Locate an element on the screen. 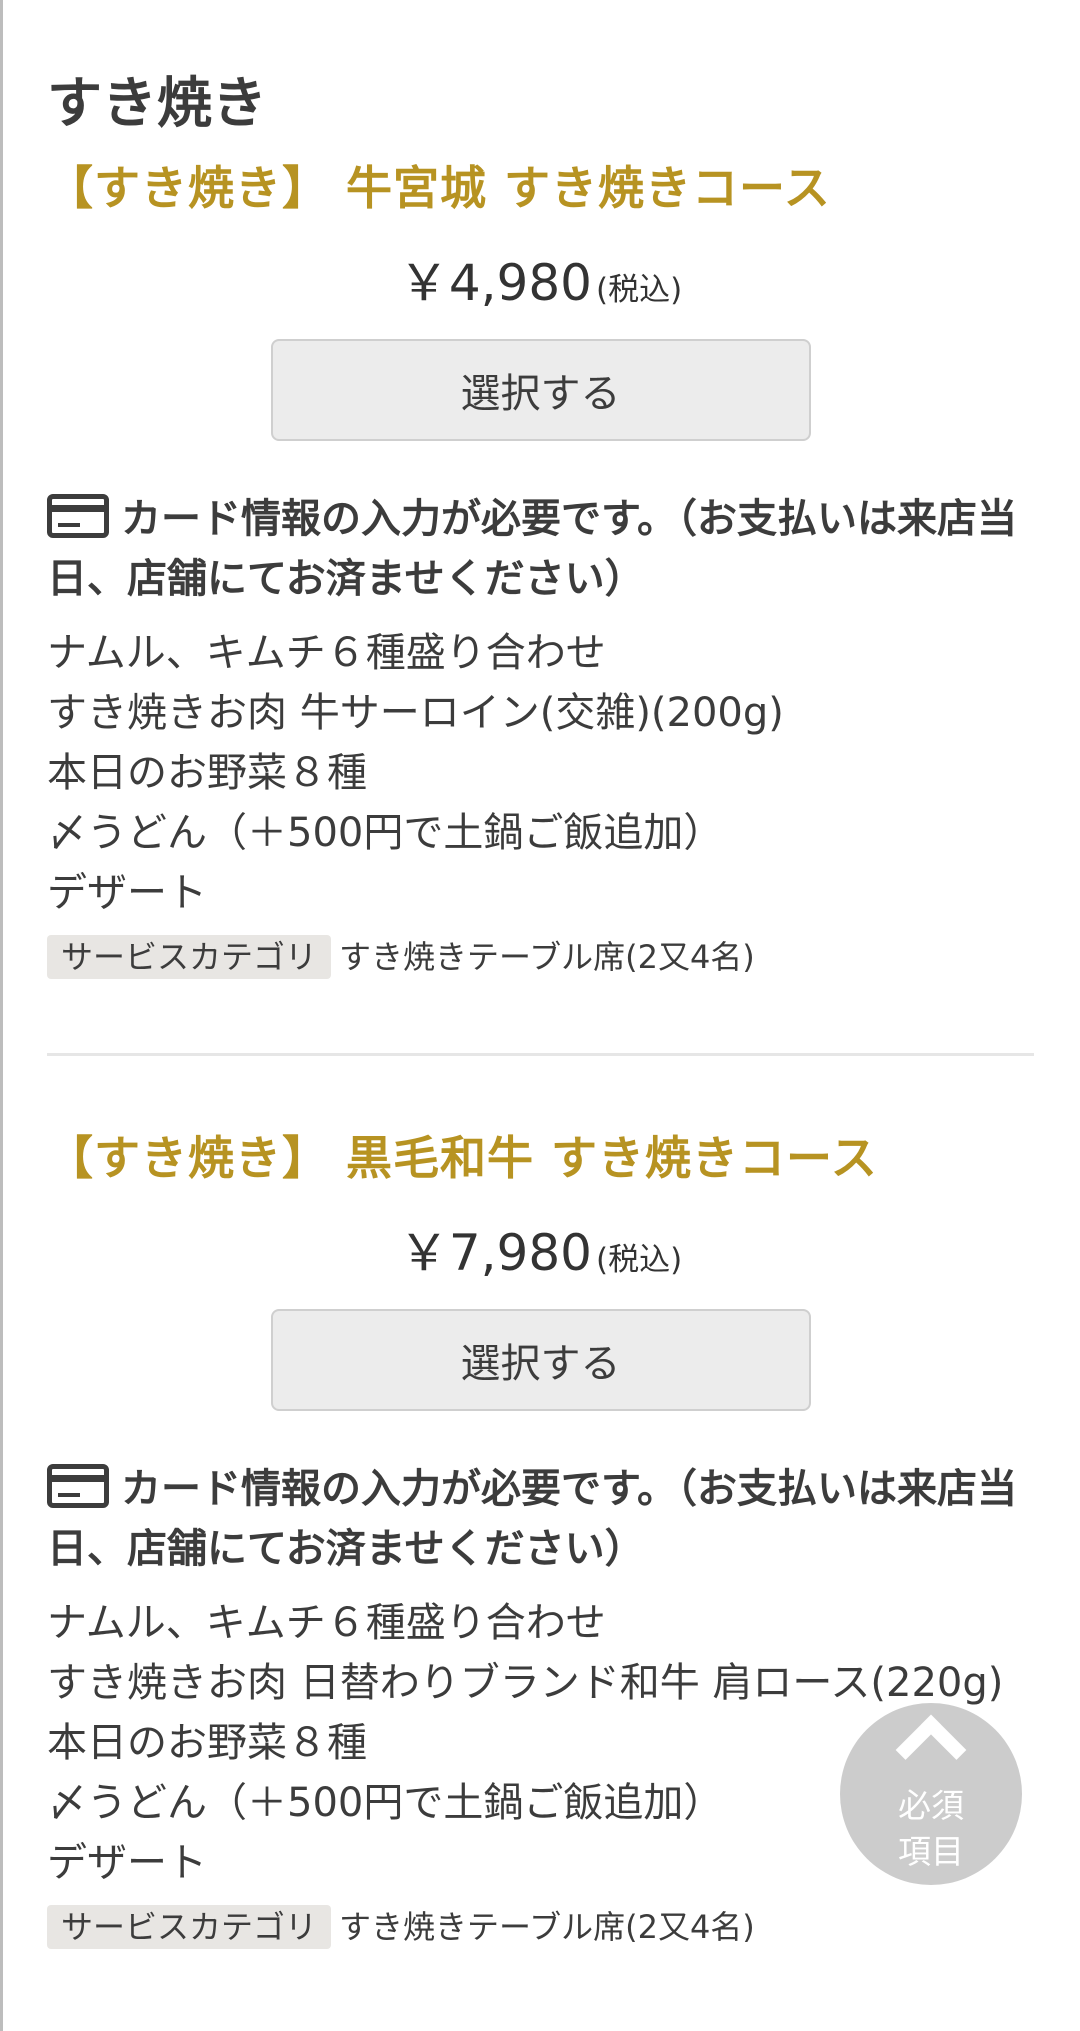 This screenshot has height=2031, width=1080. chevron-up-icon is located at coordinates (931, 1750).